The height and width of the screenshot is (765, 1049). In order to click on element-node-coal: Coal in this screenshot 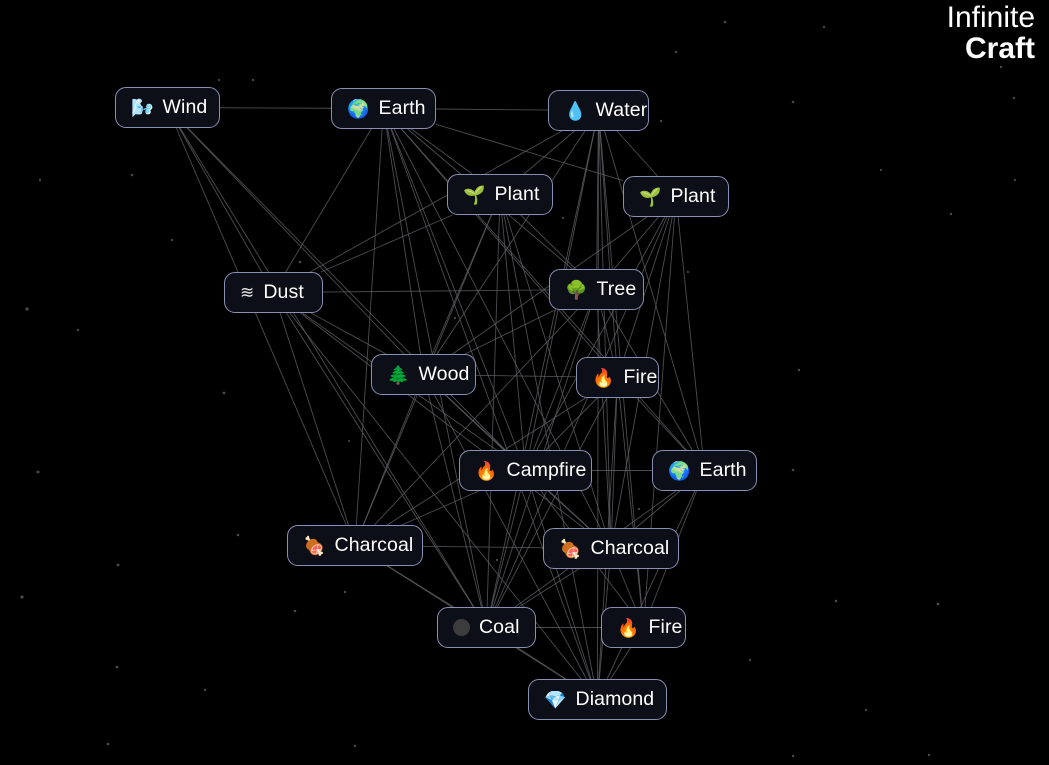, I will do `click(486, 627)`.